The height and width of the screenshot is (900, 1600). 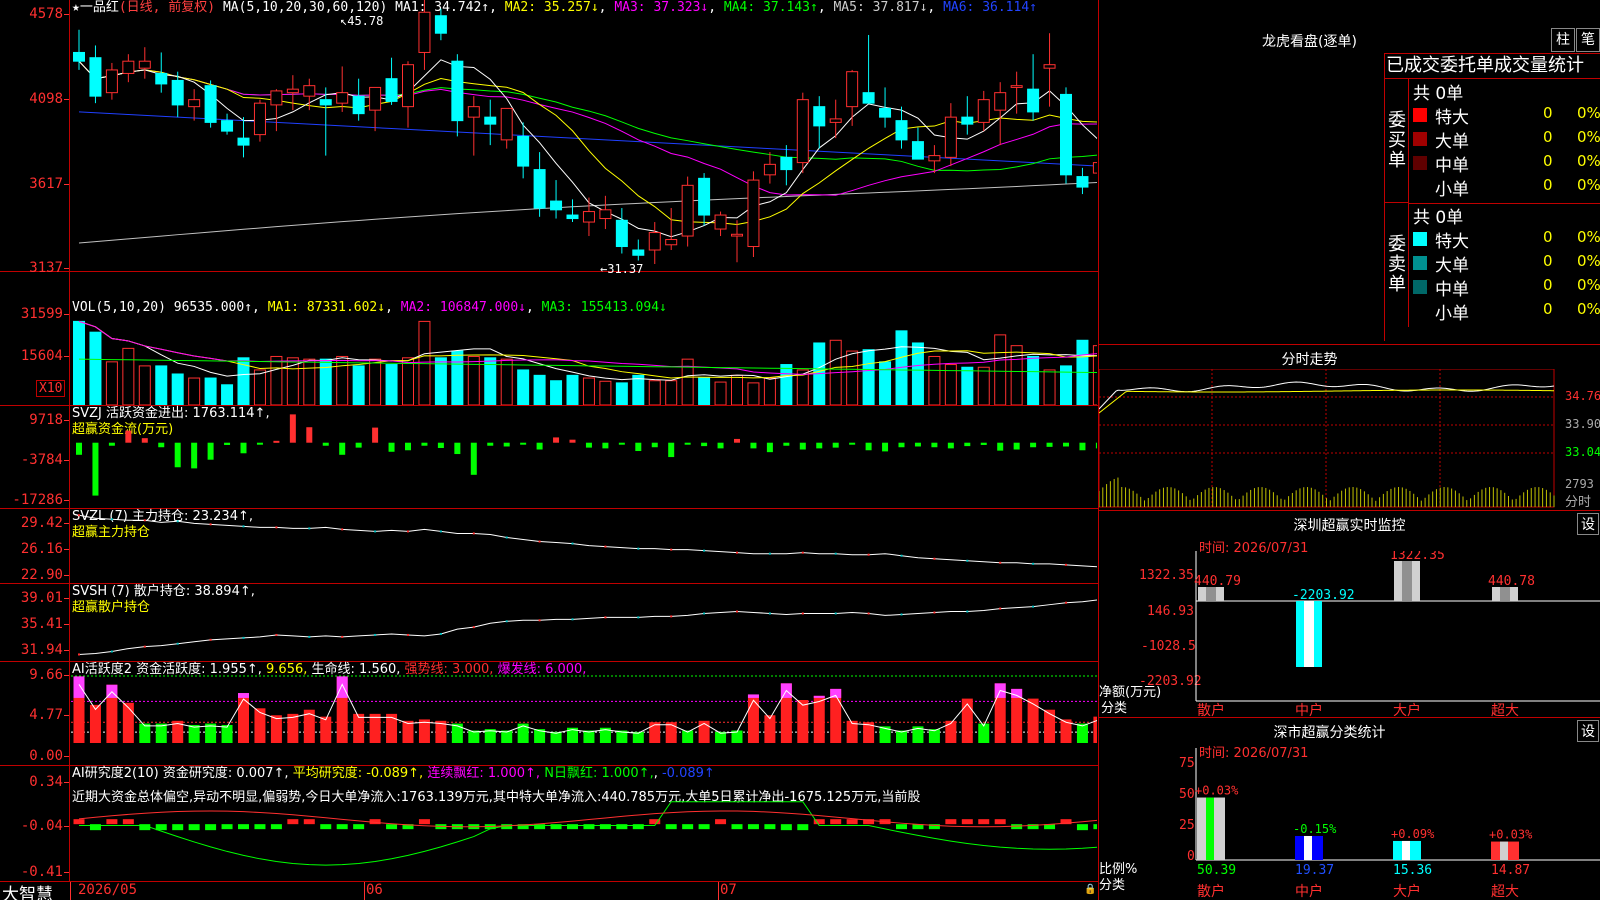 What do you see at coordinates (45, 872) in the screenshot?
I see `ai-research-label: -0.41` at bounding box center [45, 872].